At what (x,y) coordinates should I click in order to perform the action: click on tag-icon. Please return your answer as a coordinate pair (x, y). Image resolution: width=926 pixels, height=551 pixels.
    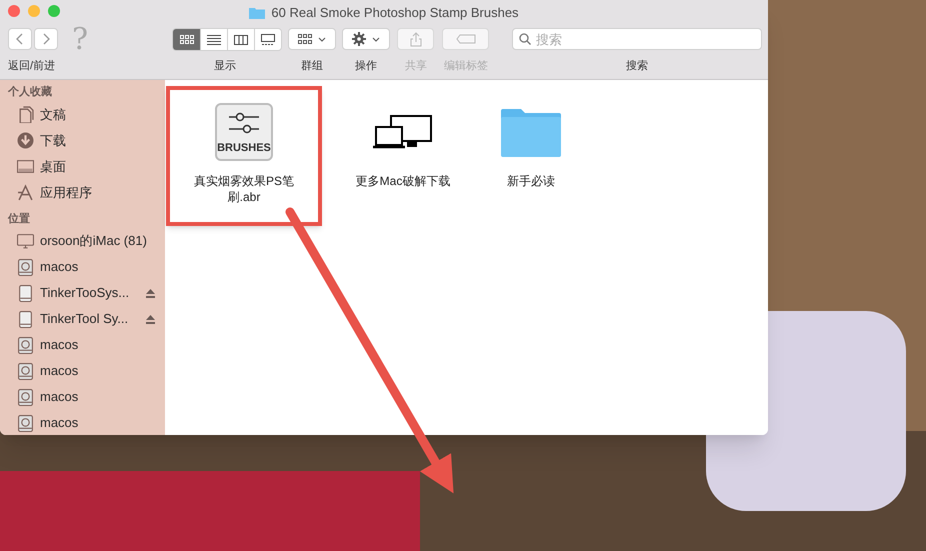
    Looking at the image, I should click on (466, 39).